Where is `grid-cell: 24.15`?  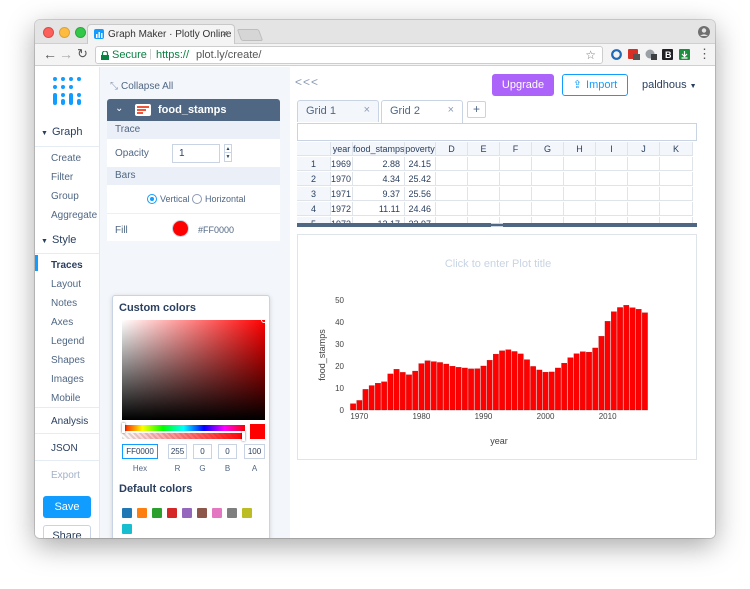 grid-cell: 24.15 is located at coordinates (420, 164).